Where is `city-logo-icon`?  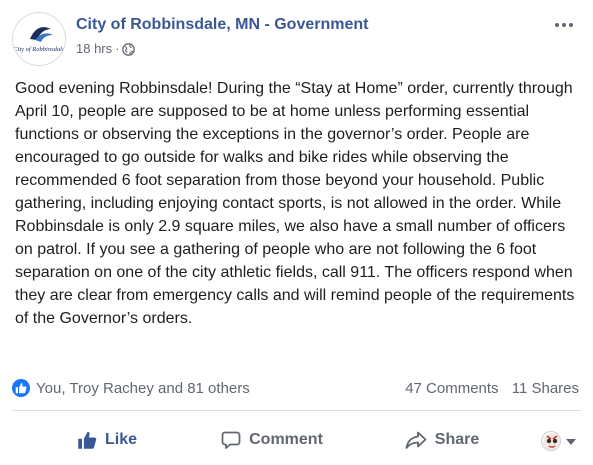
city-logo-icon is located at coordinates (41, 34).